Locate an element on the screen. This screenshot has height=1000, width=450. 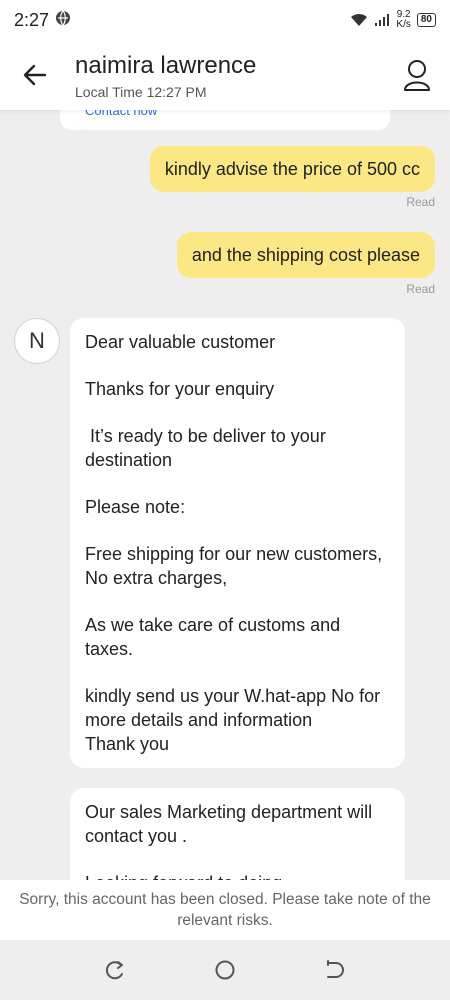
wifi-icon is located at coordinates (359, 20).